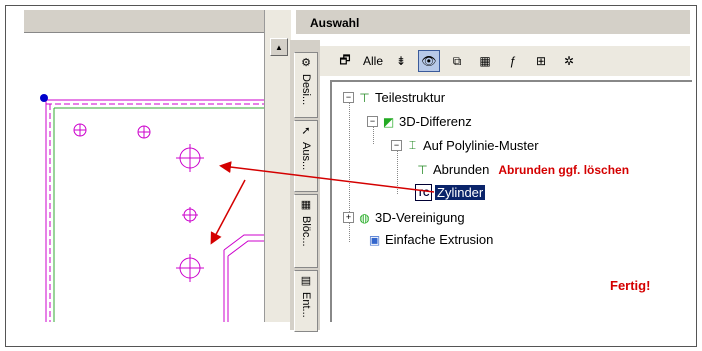  I want to click on tree-item-teilestruktur: − ⊤ Teilestruktur, so click(394, 97).